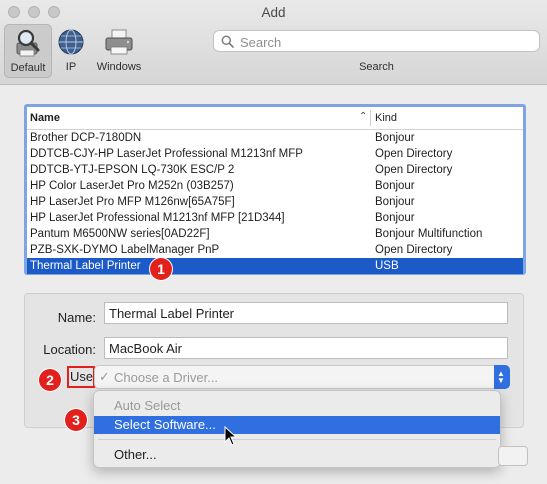  Describe the element at coordinates (50, 380) in the screenshot. I see `annotation-badge-2: 2` at that location.